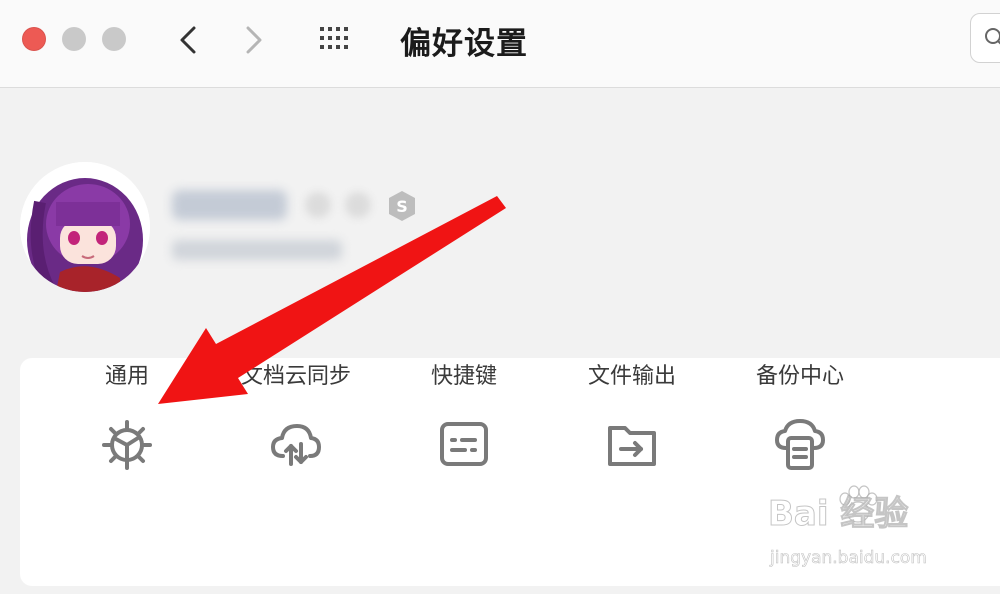 The height and width of the screenshot is (594, 1000). Describe the element at coordinates (848, 558) in the screenshot. I see `watermark-url: jingyan.baidu.com` at that location.